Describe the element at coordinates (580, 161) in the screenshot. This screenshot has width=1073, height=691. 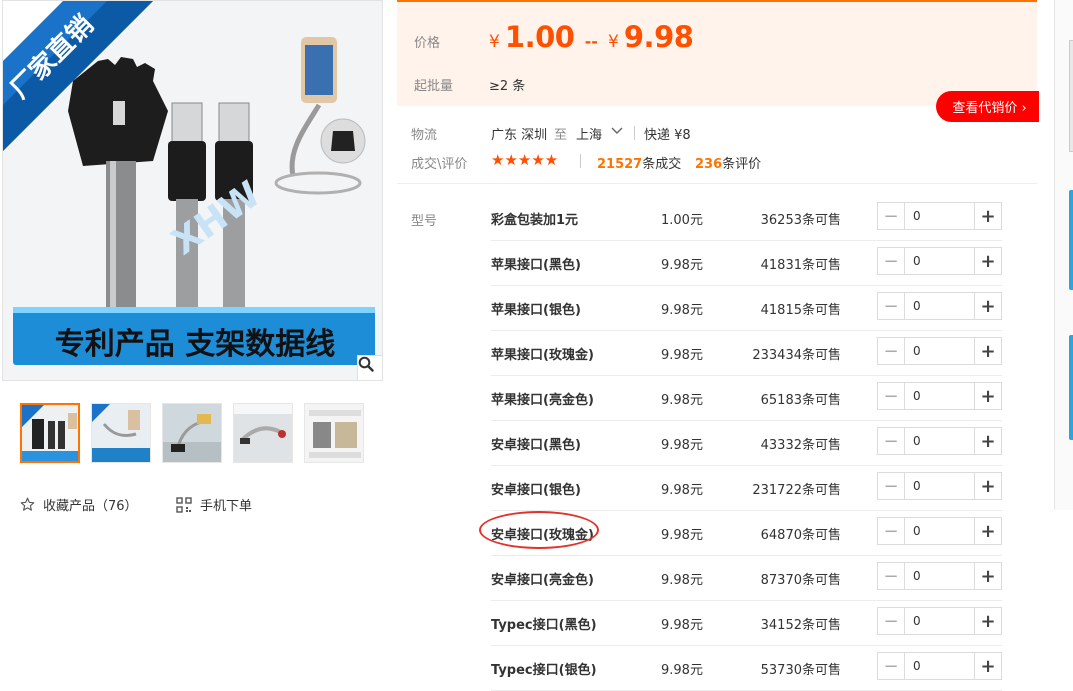
I see `divider` at that location.